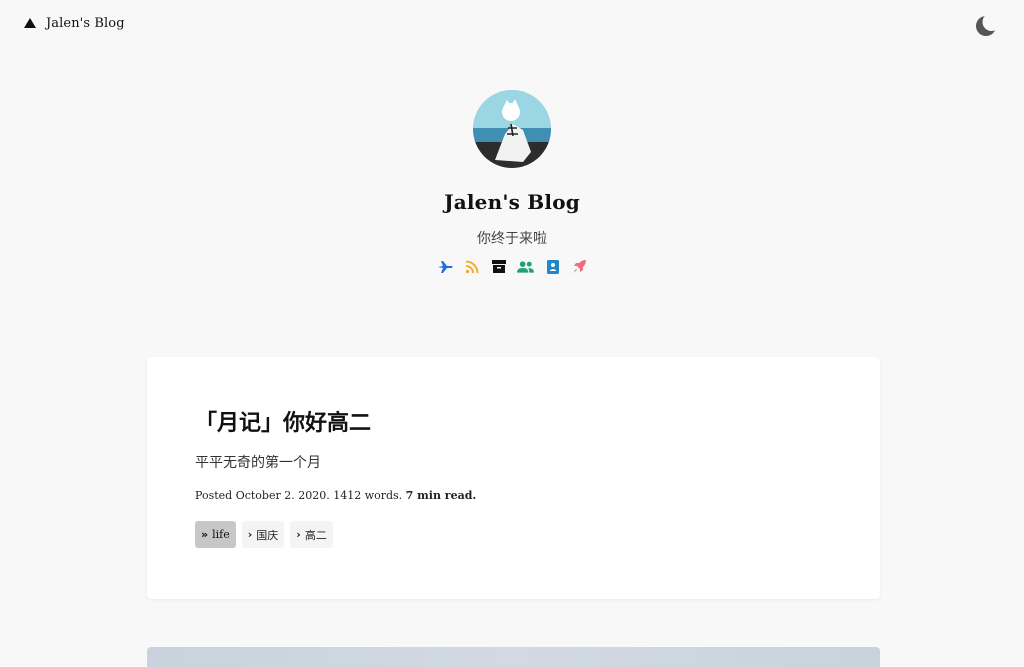 The width and height of the screenshot is (1024, 667). What do you see at coordinates (512, 266) in the screenshot?
I see `social-links` at bounding box center [512, 266].